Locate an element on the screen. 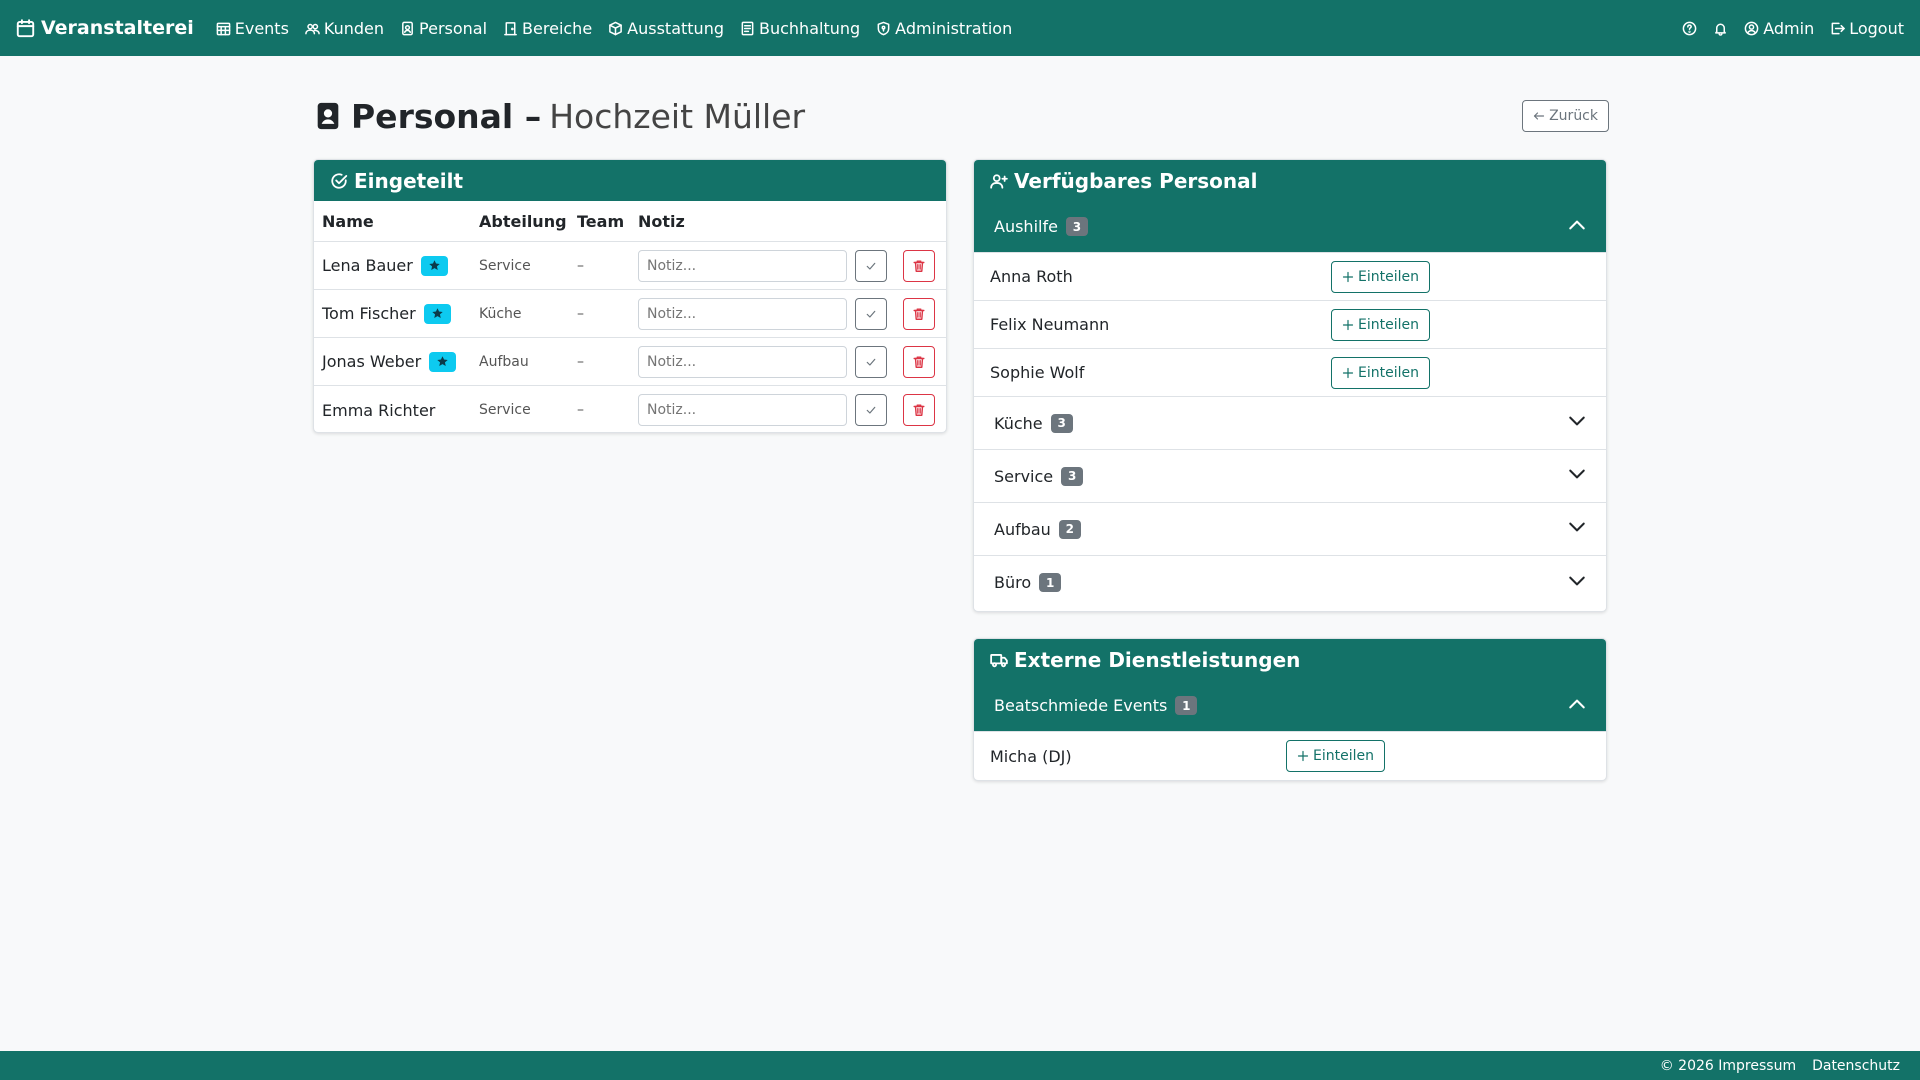  door-icon is located at coordinates (510, 28).